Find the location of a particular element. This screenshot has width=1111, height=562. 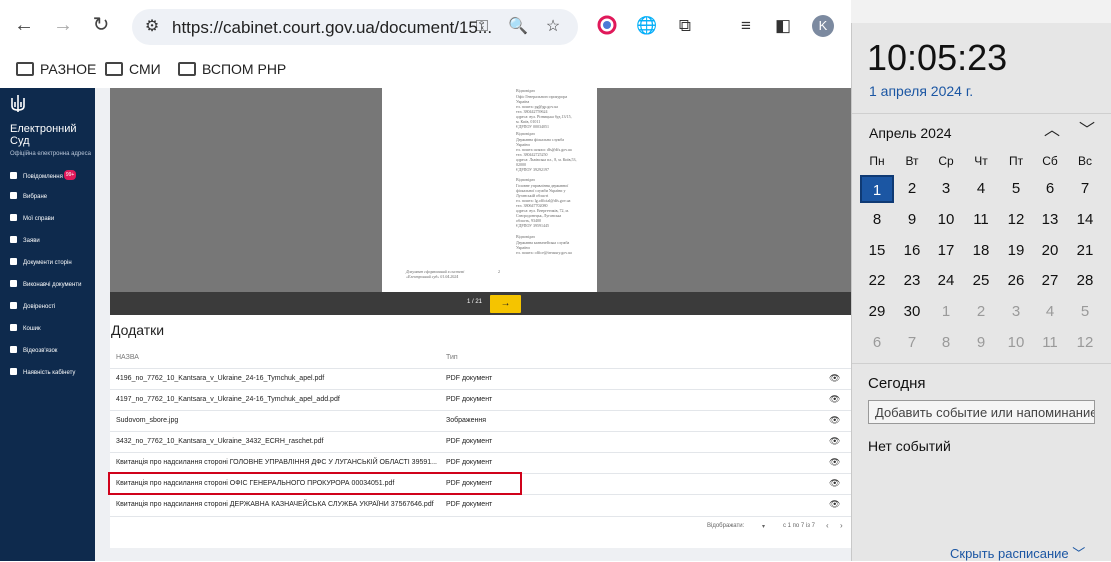

star-icon: ☆ is located at coordinates (553, 27).